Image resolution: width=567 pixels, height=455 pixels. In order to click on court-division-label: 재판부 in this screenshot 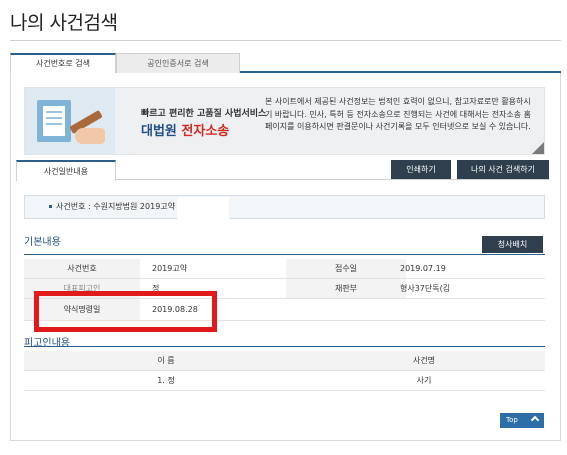, I will do `click(346, 288)`.